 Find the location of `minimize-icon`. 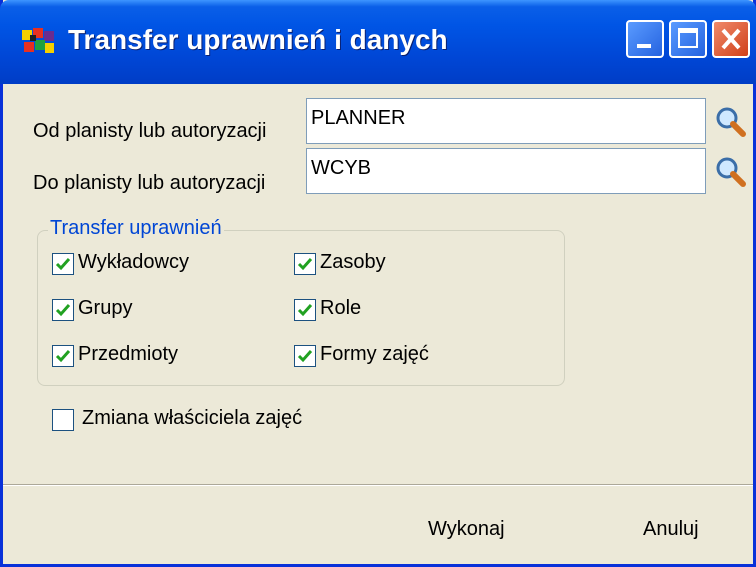

minimize-icon is located at coordinates (644, 46).